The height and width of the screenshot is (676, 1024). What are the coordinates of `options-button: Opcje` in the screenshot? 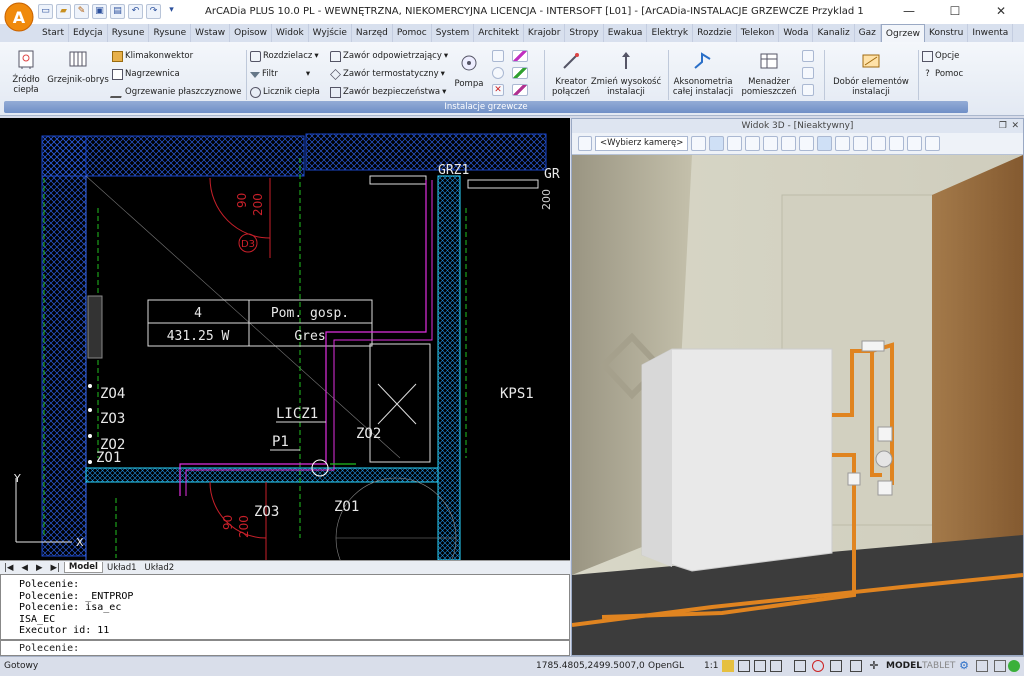 It's located at (940, 56).